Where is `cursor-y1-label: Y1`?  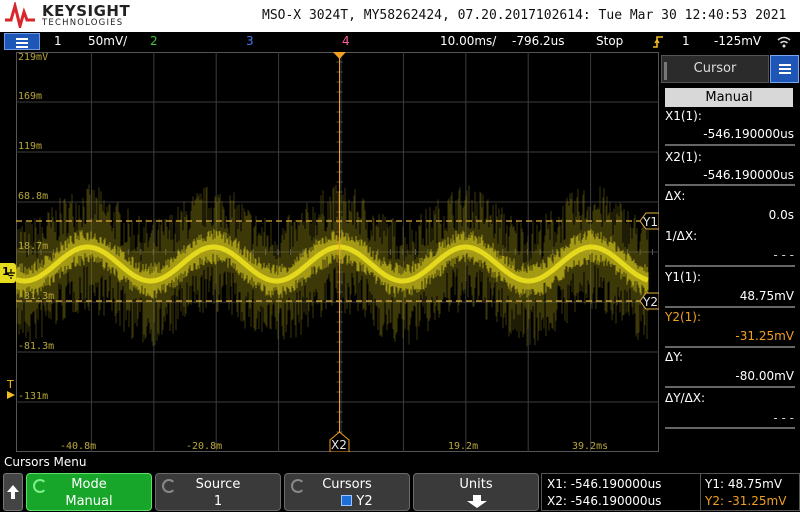
cursor-y1-label: Y1 is located at coordinates (650, 222).